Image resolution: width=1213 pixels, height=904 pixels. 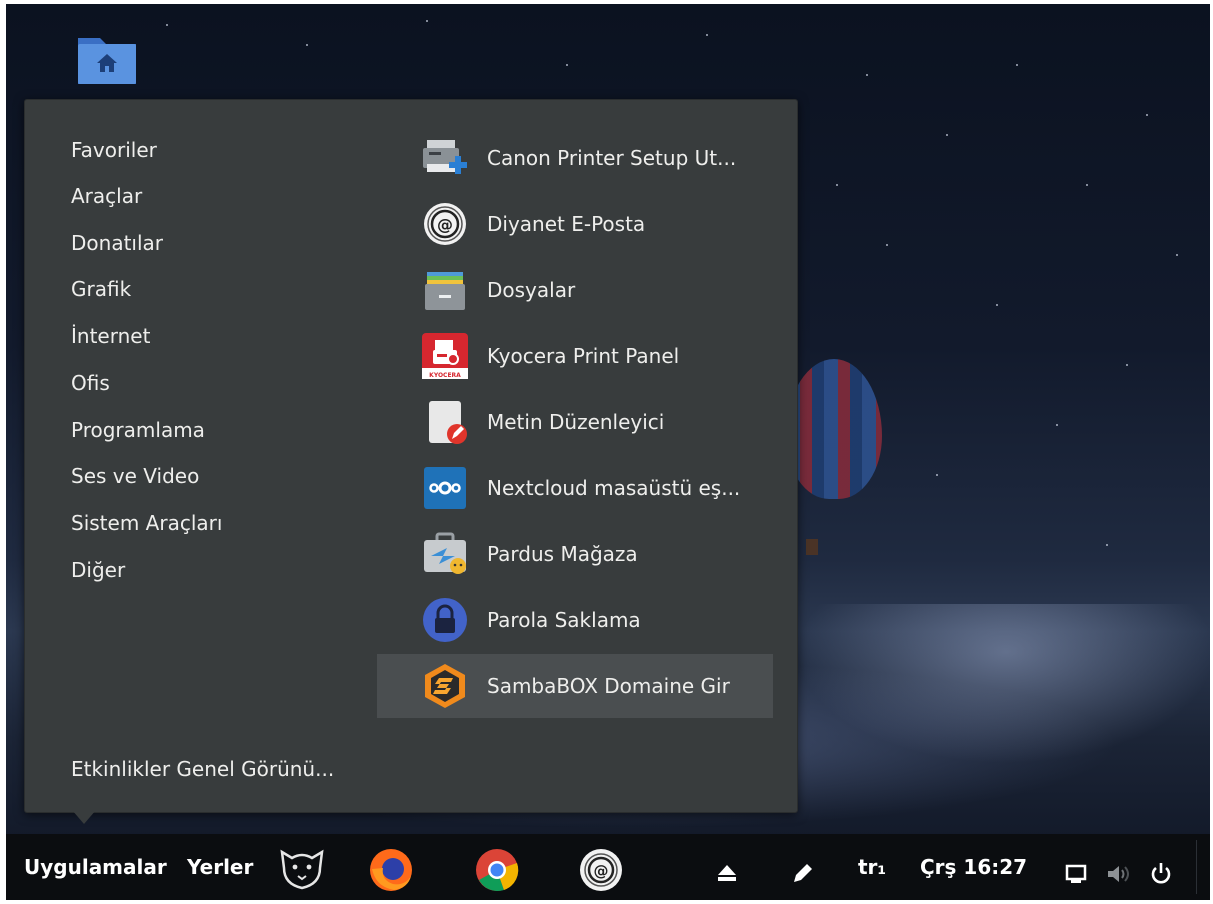 I want to click on file-cabinet-icon, so click(x=445, y=291).